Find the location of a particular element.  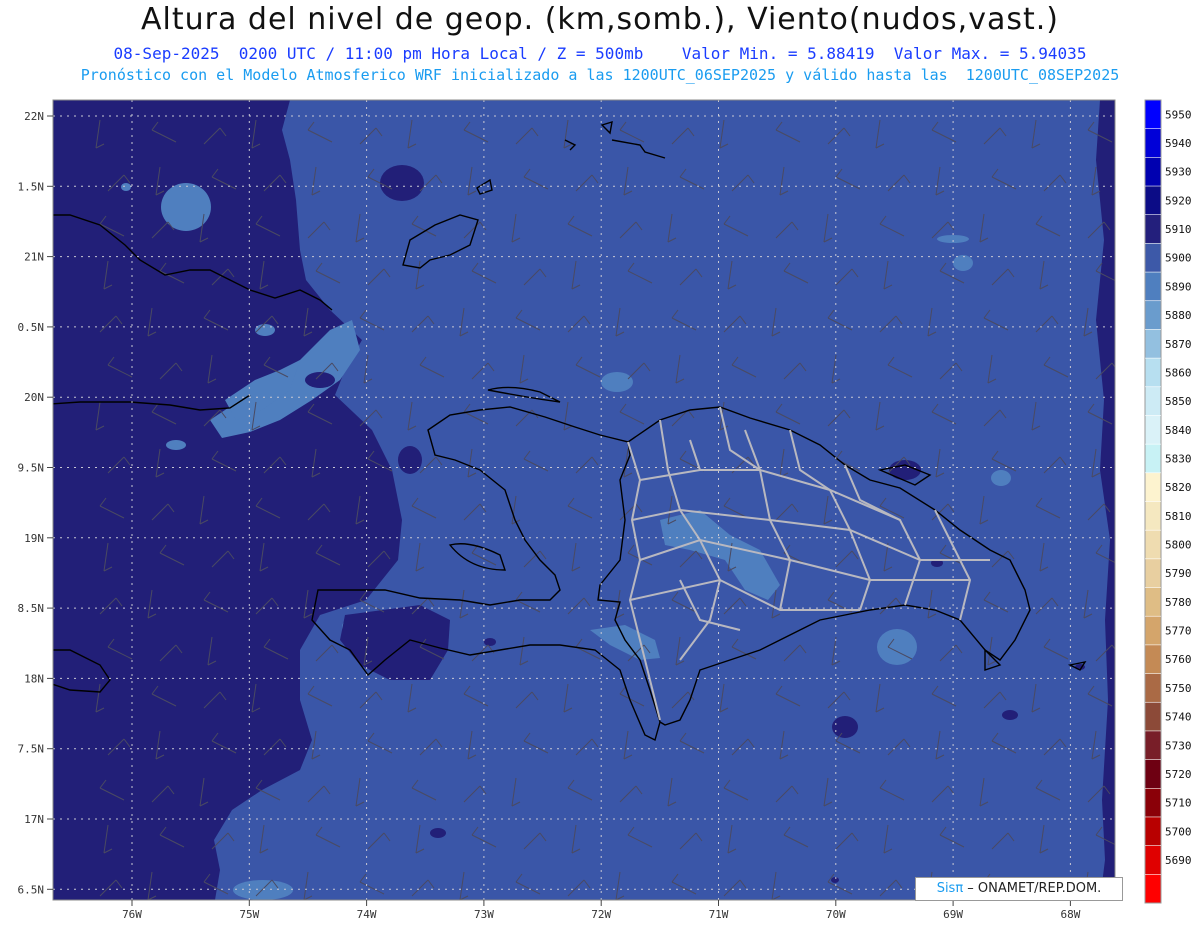

colorbar-label: 5690 is located at coordinates (1178, 860).